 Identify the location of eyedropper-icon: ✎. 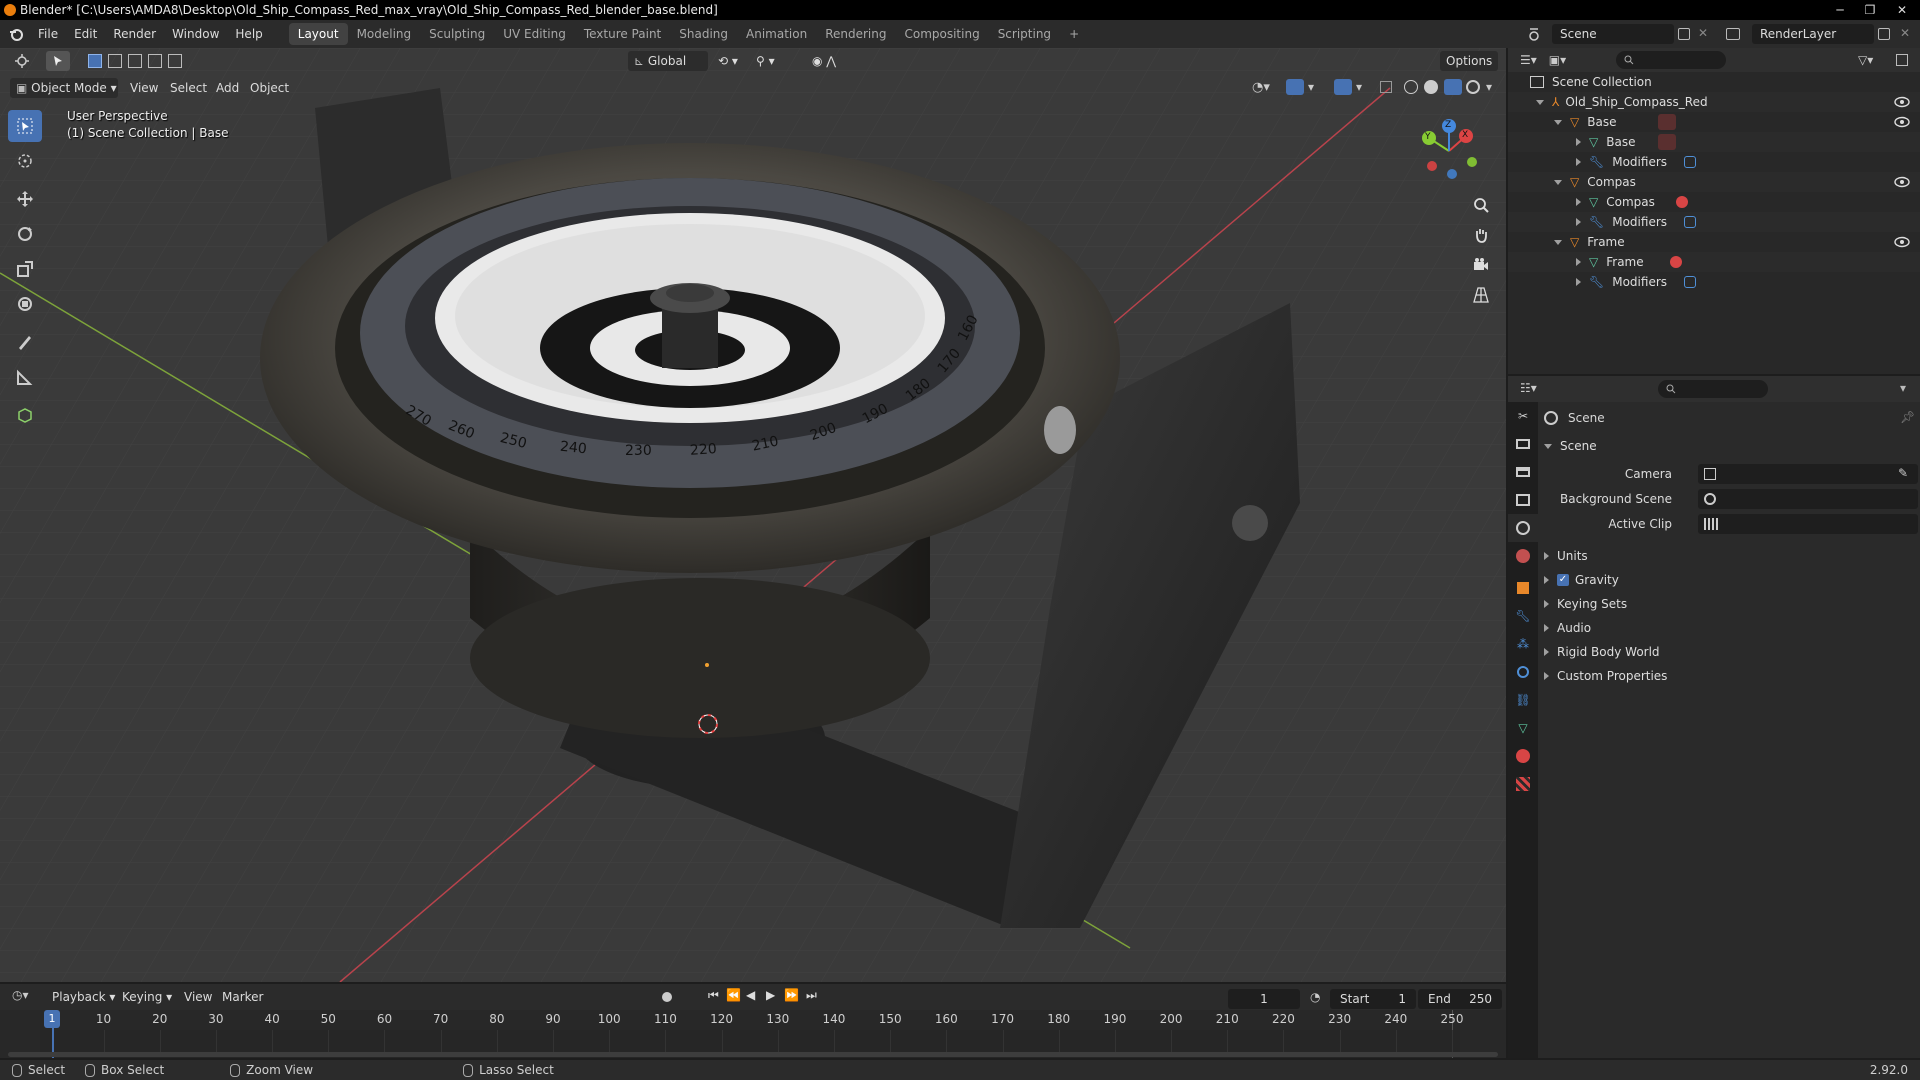
(1903, 473).